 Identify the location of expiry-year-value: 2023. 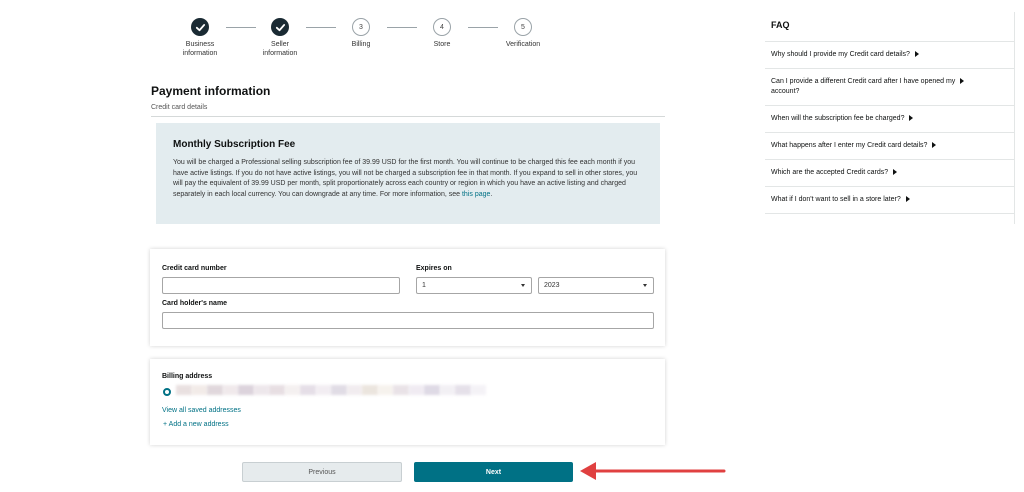
(552, 285).